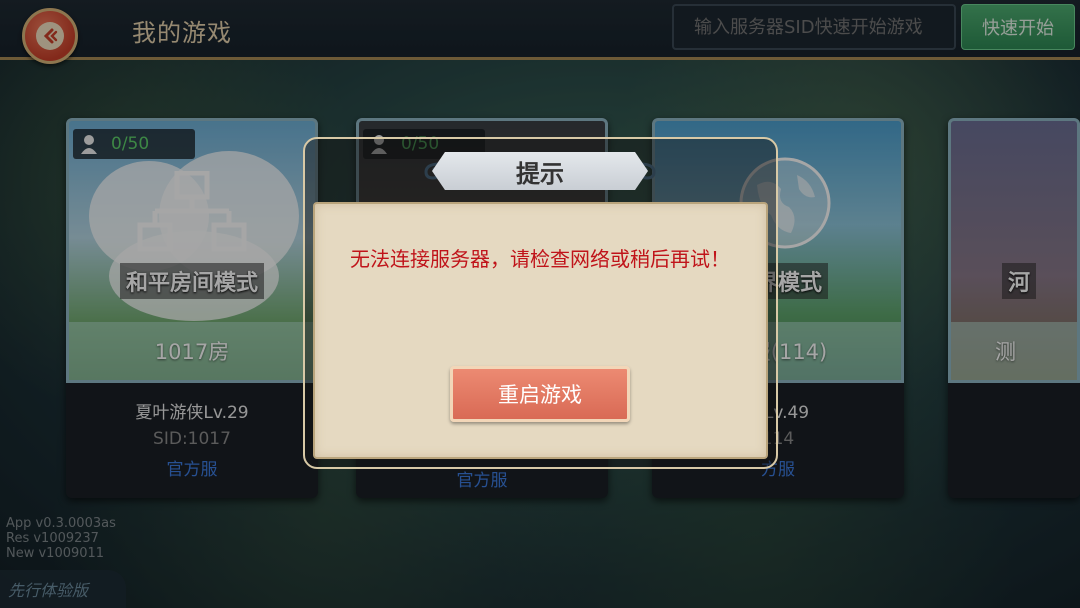 The height and width of the screenshot is (608, 1080). What do you see at coordinates (540, 259) in the screenshot?
I see `dialog-message: 无法连接服务器，请检查网络或稍后再试！` at bounding box center [540, 259].